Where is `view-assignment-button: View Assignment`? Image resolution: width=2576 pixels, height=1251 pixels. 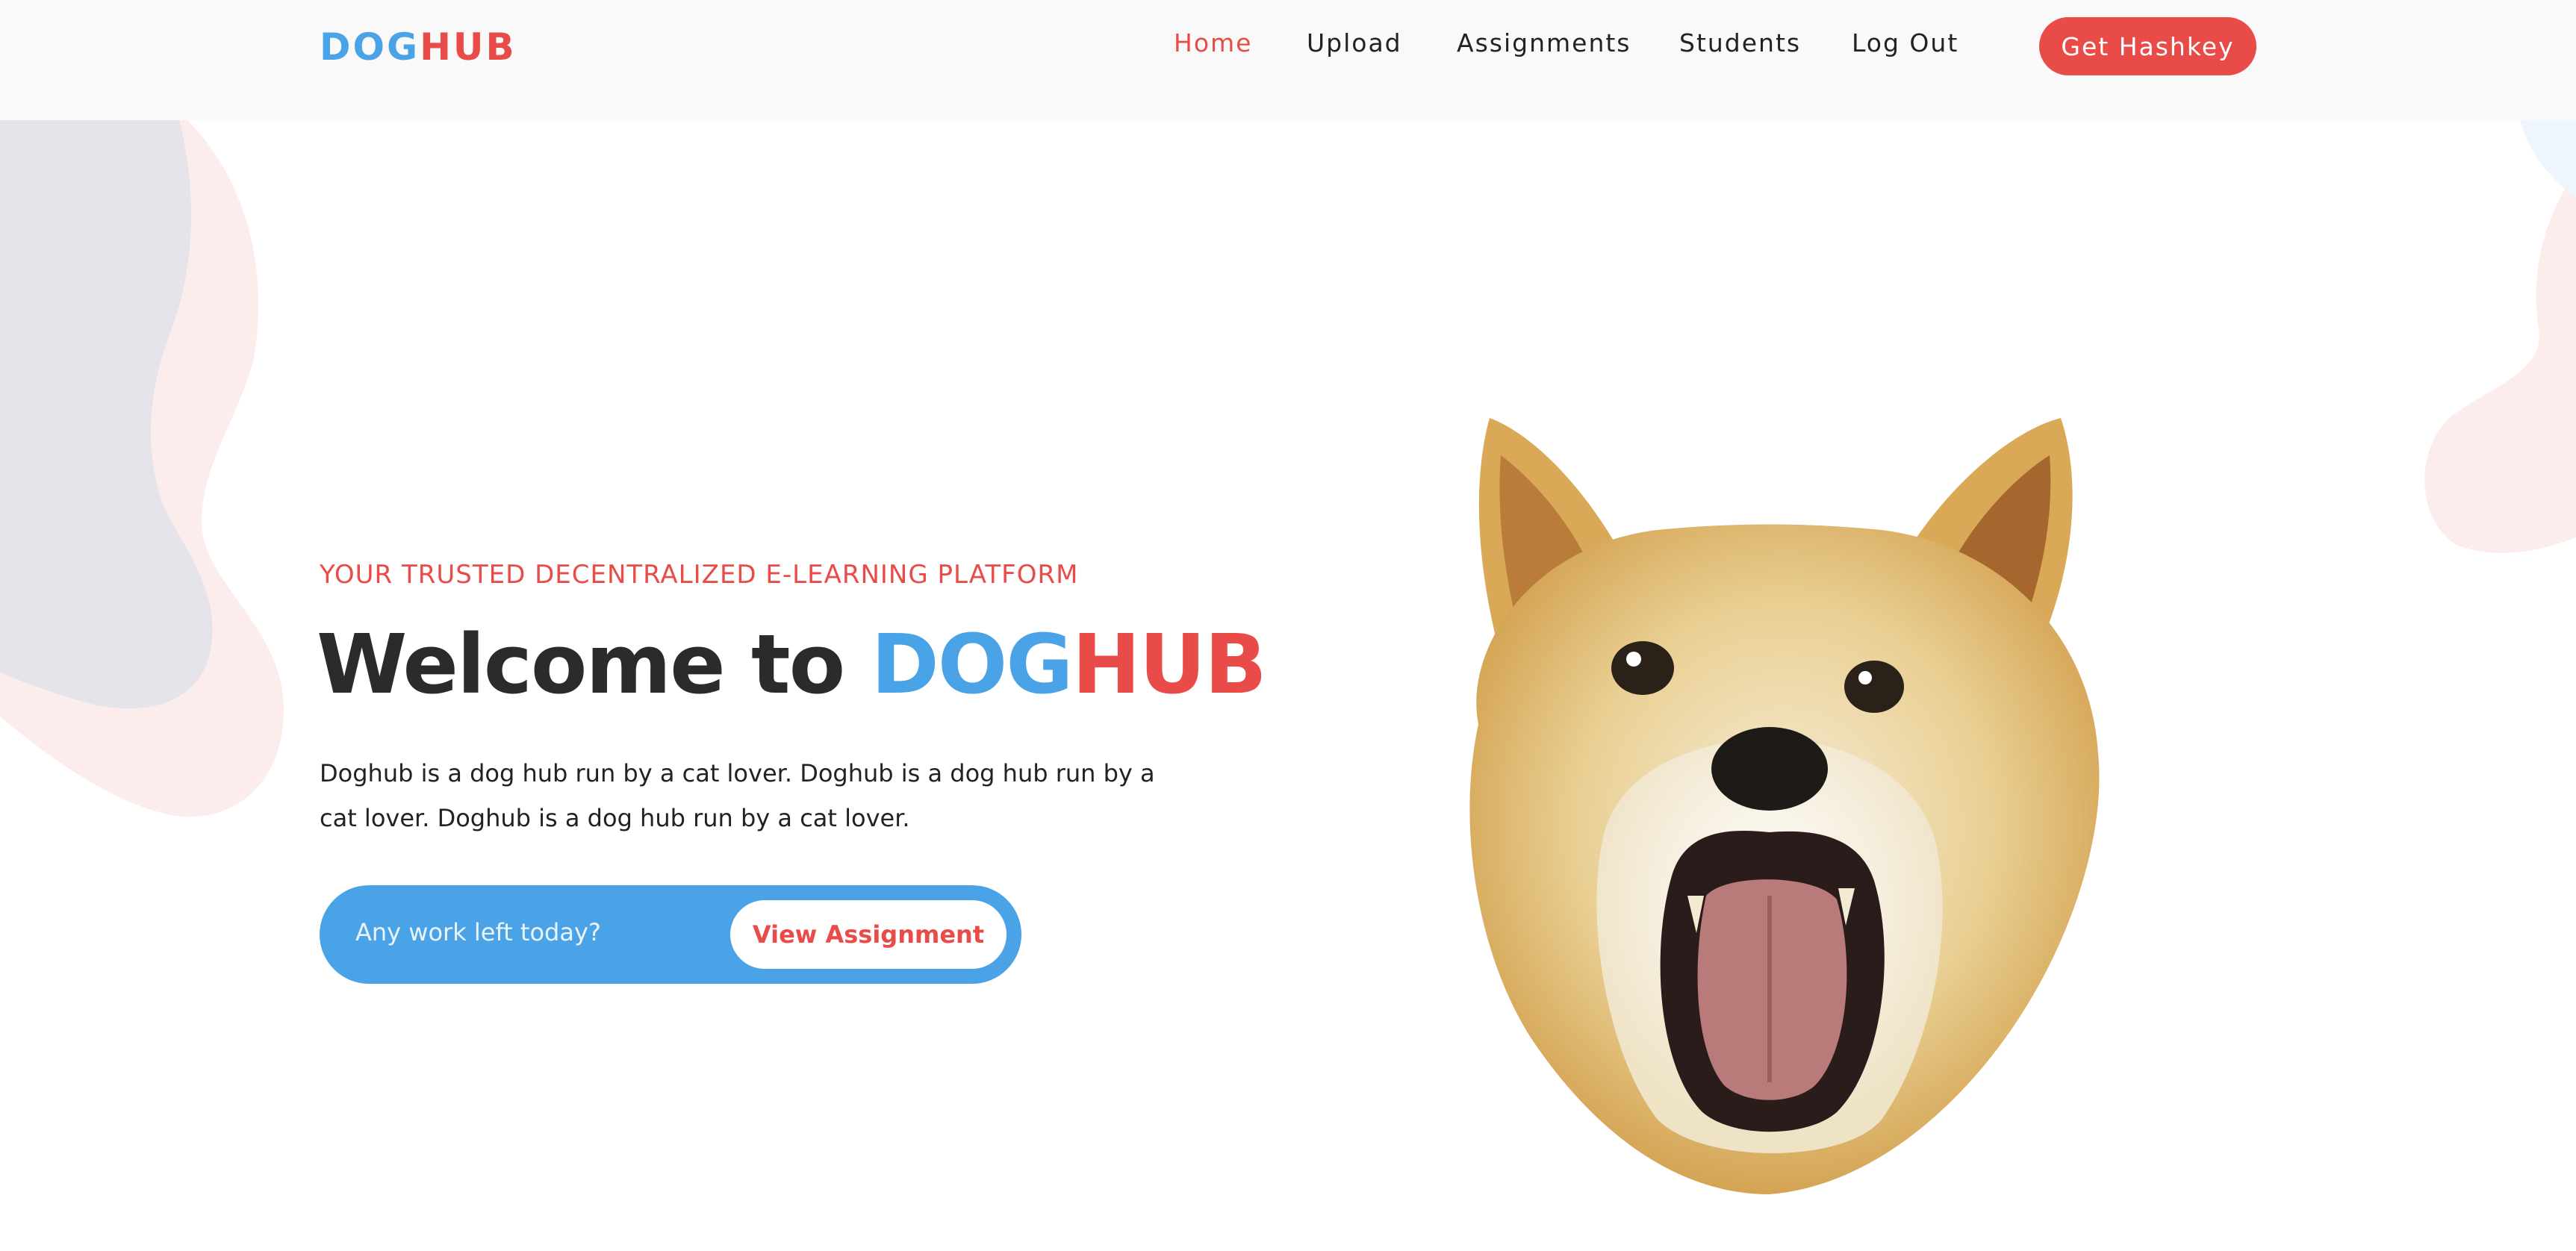 view-assignment-button: View Assignment is located at coordinates (868, 935).